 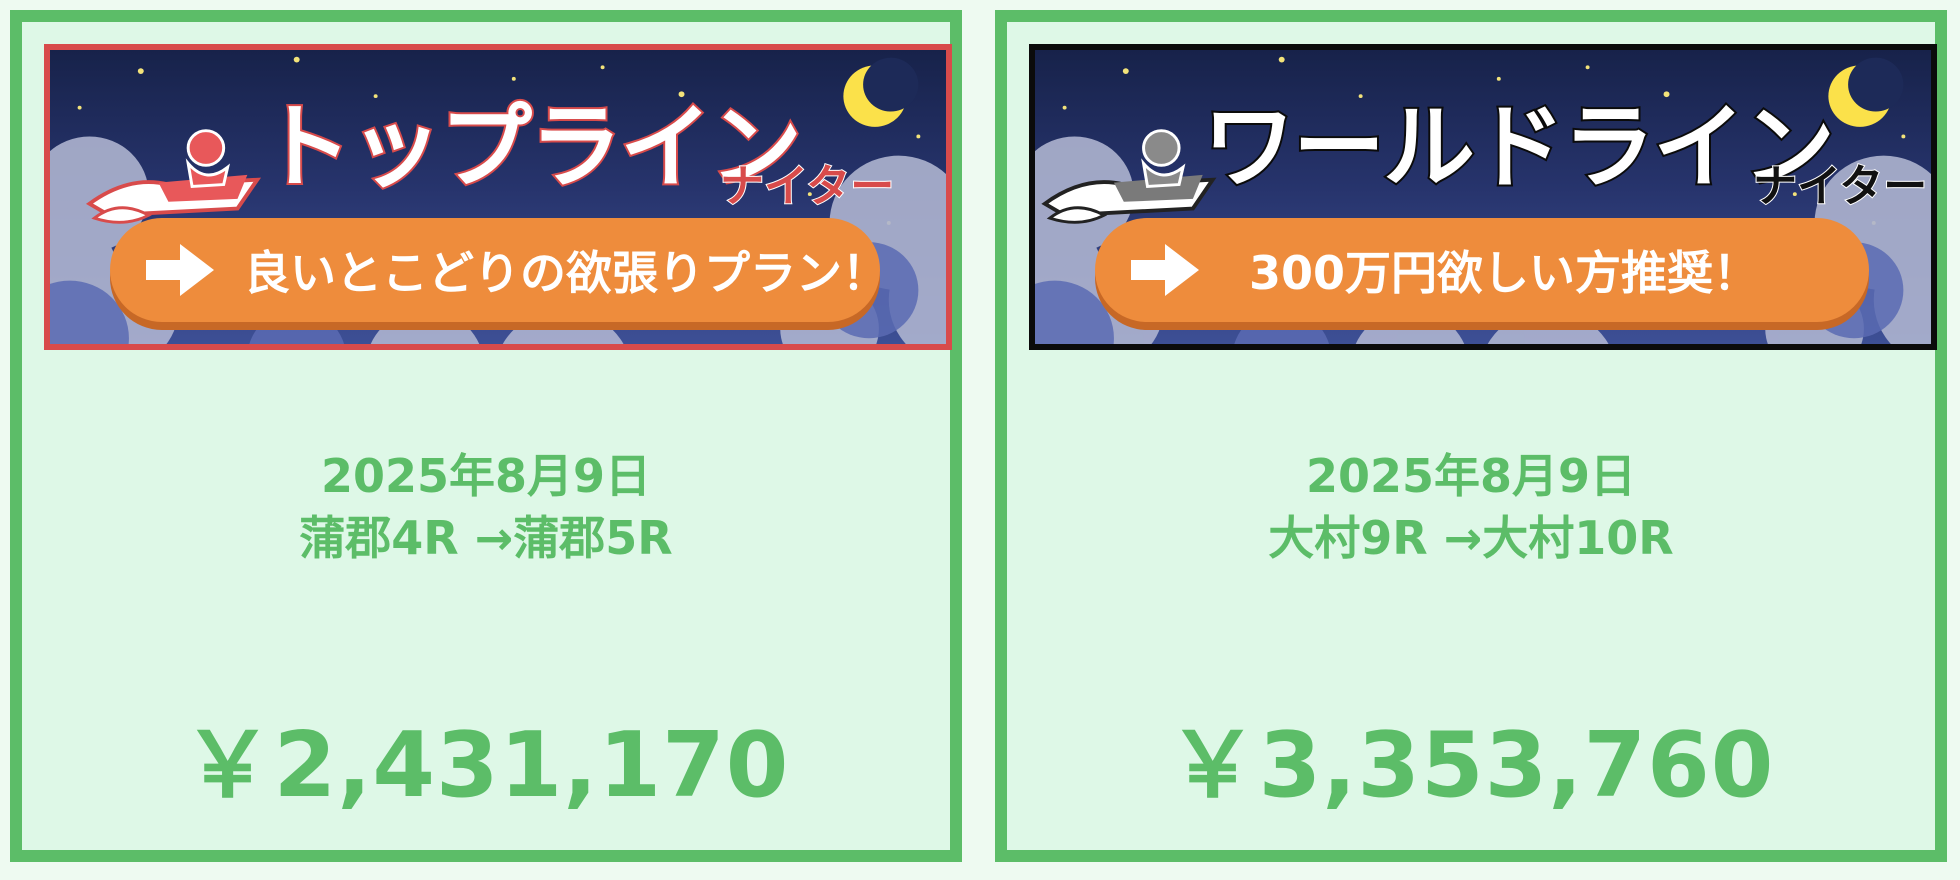 I want to click on cta-label: 300万円欲しい方推奨！, so click(x=1504, y=273).